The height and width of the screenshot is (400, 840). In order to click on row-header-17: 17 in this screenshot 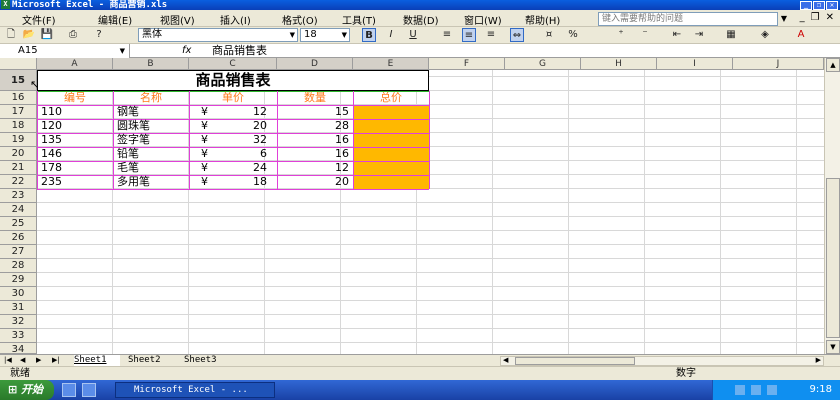, I will do `click(18, 112)`.